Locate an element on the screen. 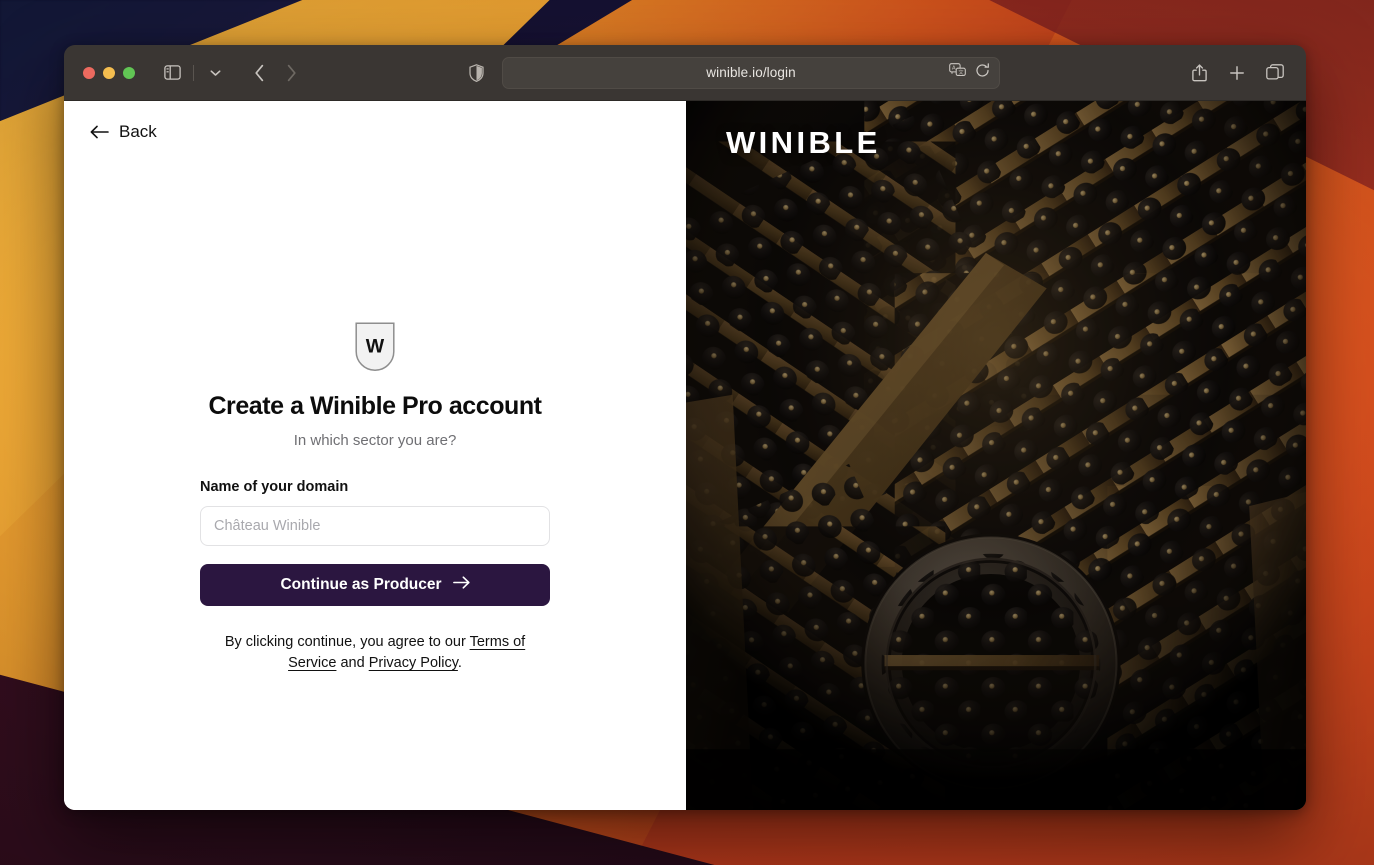 The width and height of the screenshot is (1374, 865). back-link: Back is located at coordinates (123, 132).